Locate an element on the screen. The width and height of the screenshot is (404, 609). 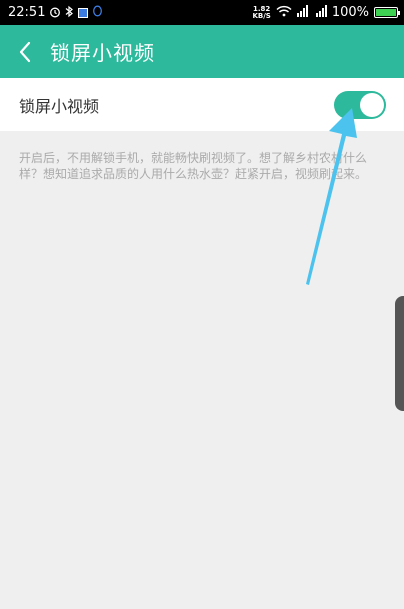
battery-fill is located at coordinates (386, 12).